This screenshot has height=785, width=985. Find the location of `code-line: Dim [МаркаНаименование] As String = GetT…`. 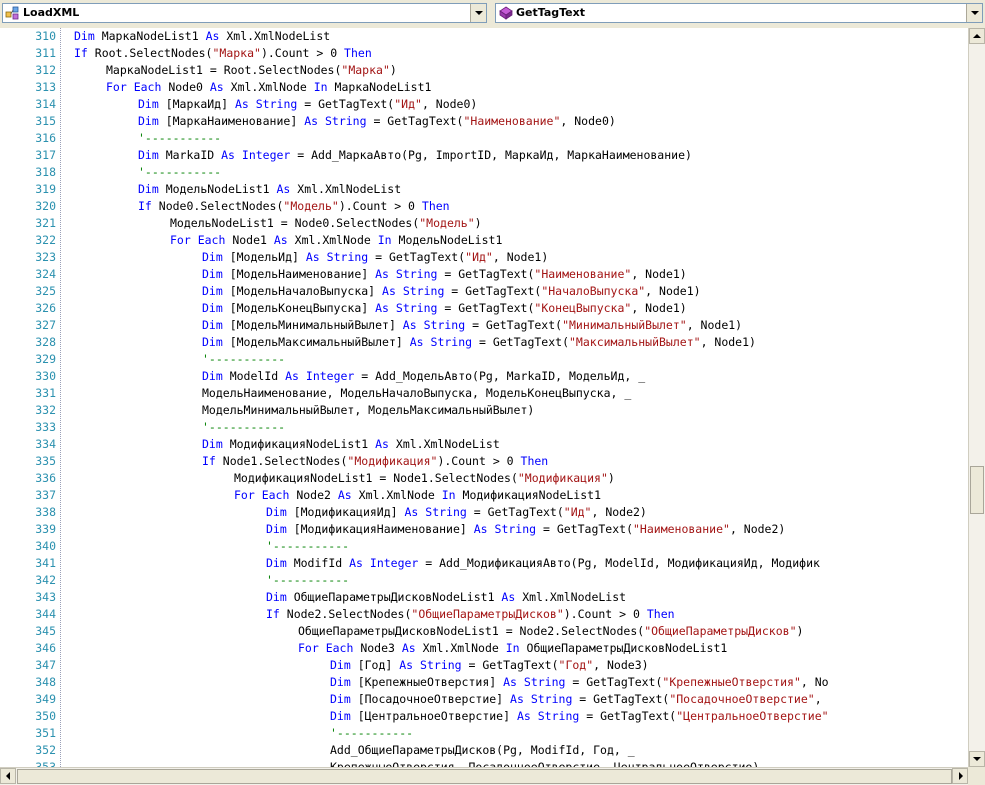

code-line: Dim [МаркаНаименование] As String = GetT… is located at coordinates (377, 121).